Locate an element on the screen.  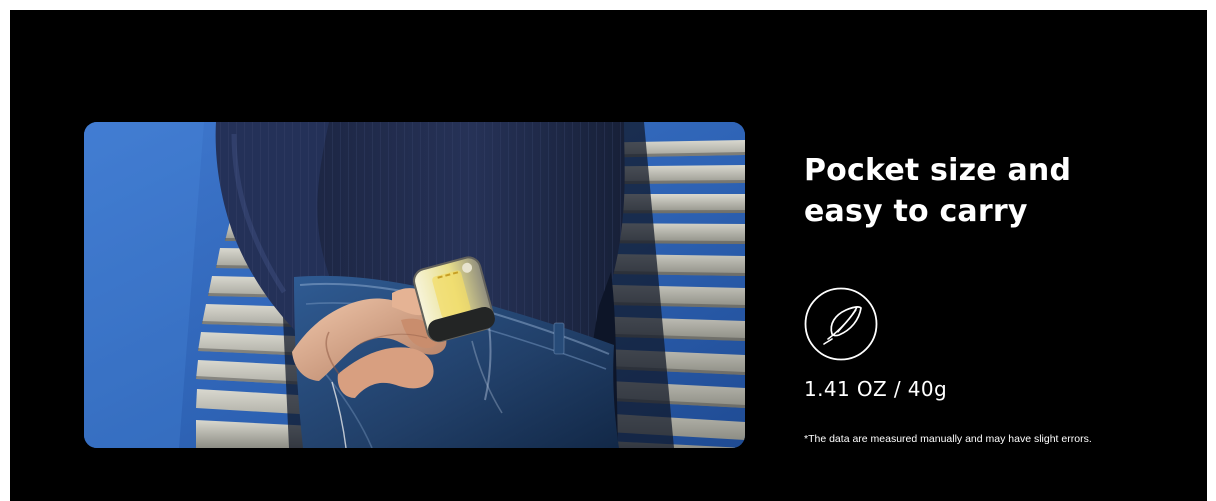
headline-line-2: easy to carry is located at coordinates (916, 211).